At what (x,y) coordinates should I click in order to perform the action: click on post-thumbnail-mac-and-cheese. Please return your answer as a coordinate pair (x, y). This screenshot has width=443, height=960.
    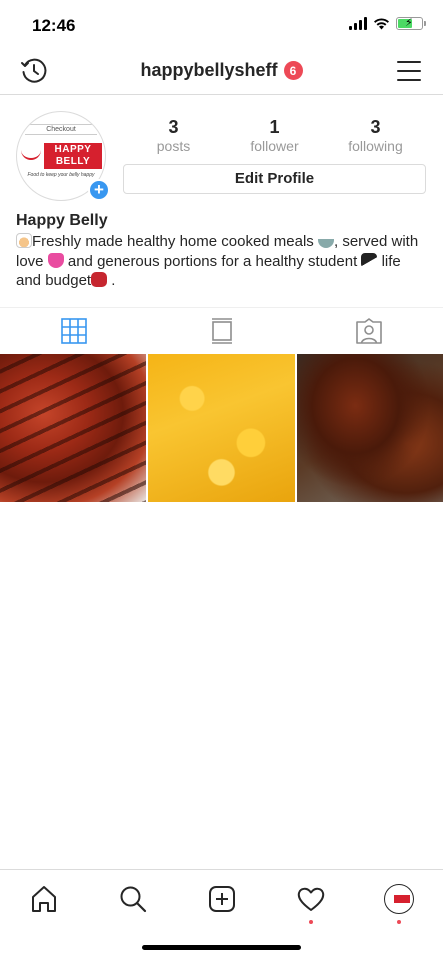
    Looking at the image, I should click on (221, 428).